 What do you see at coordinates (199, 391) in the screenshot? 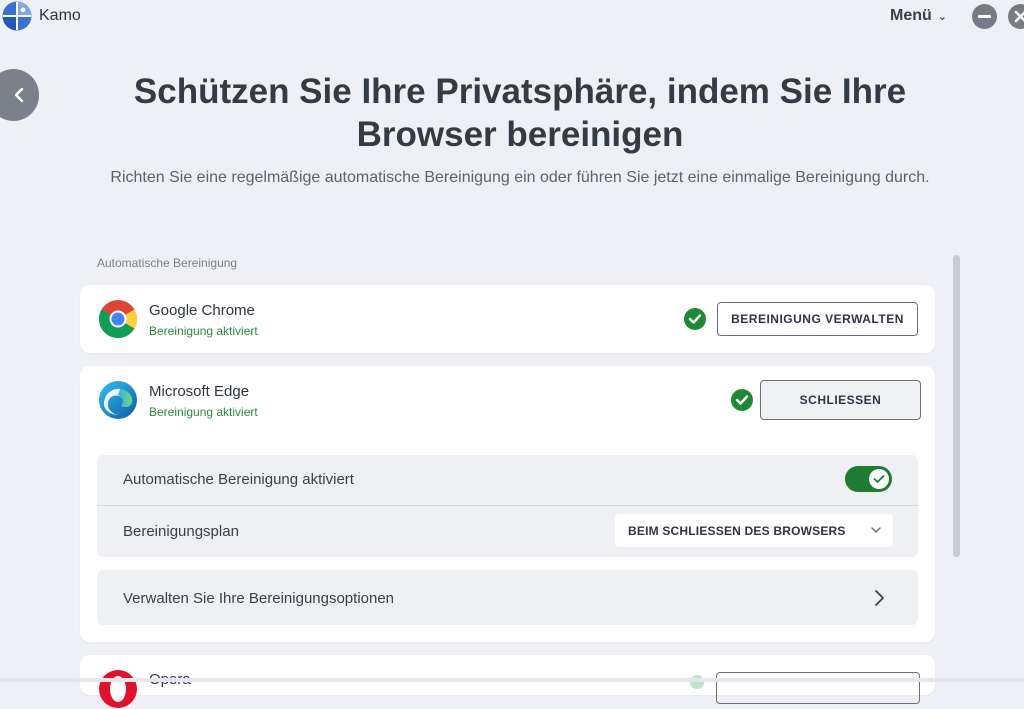
I see `browser-name: Microsoft Edge` at bounding box center [199, 391].